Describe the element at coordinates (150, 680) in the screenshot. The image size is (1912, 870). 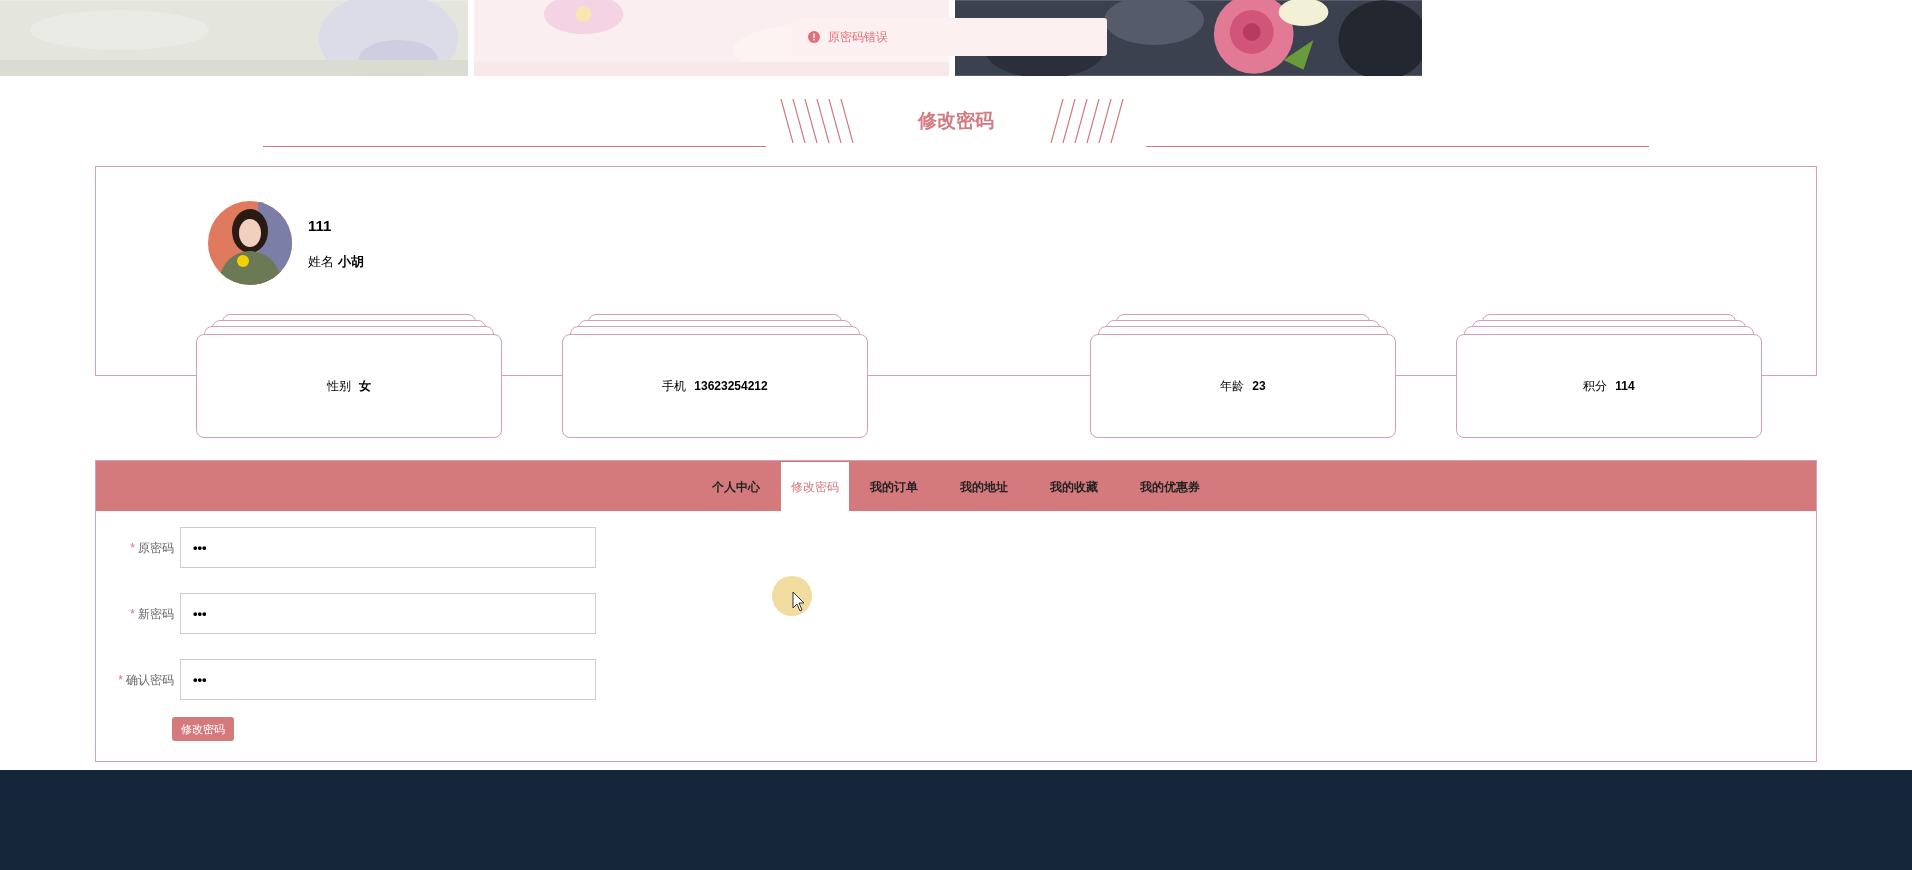
I see `field-label: 确认密码` at that location.